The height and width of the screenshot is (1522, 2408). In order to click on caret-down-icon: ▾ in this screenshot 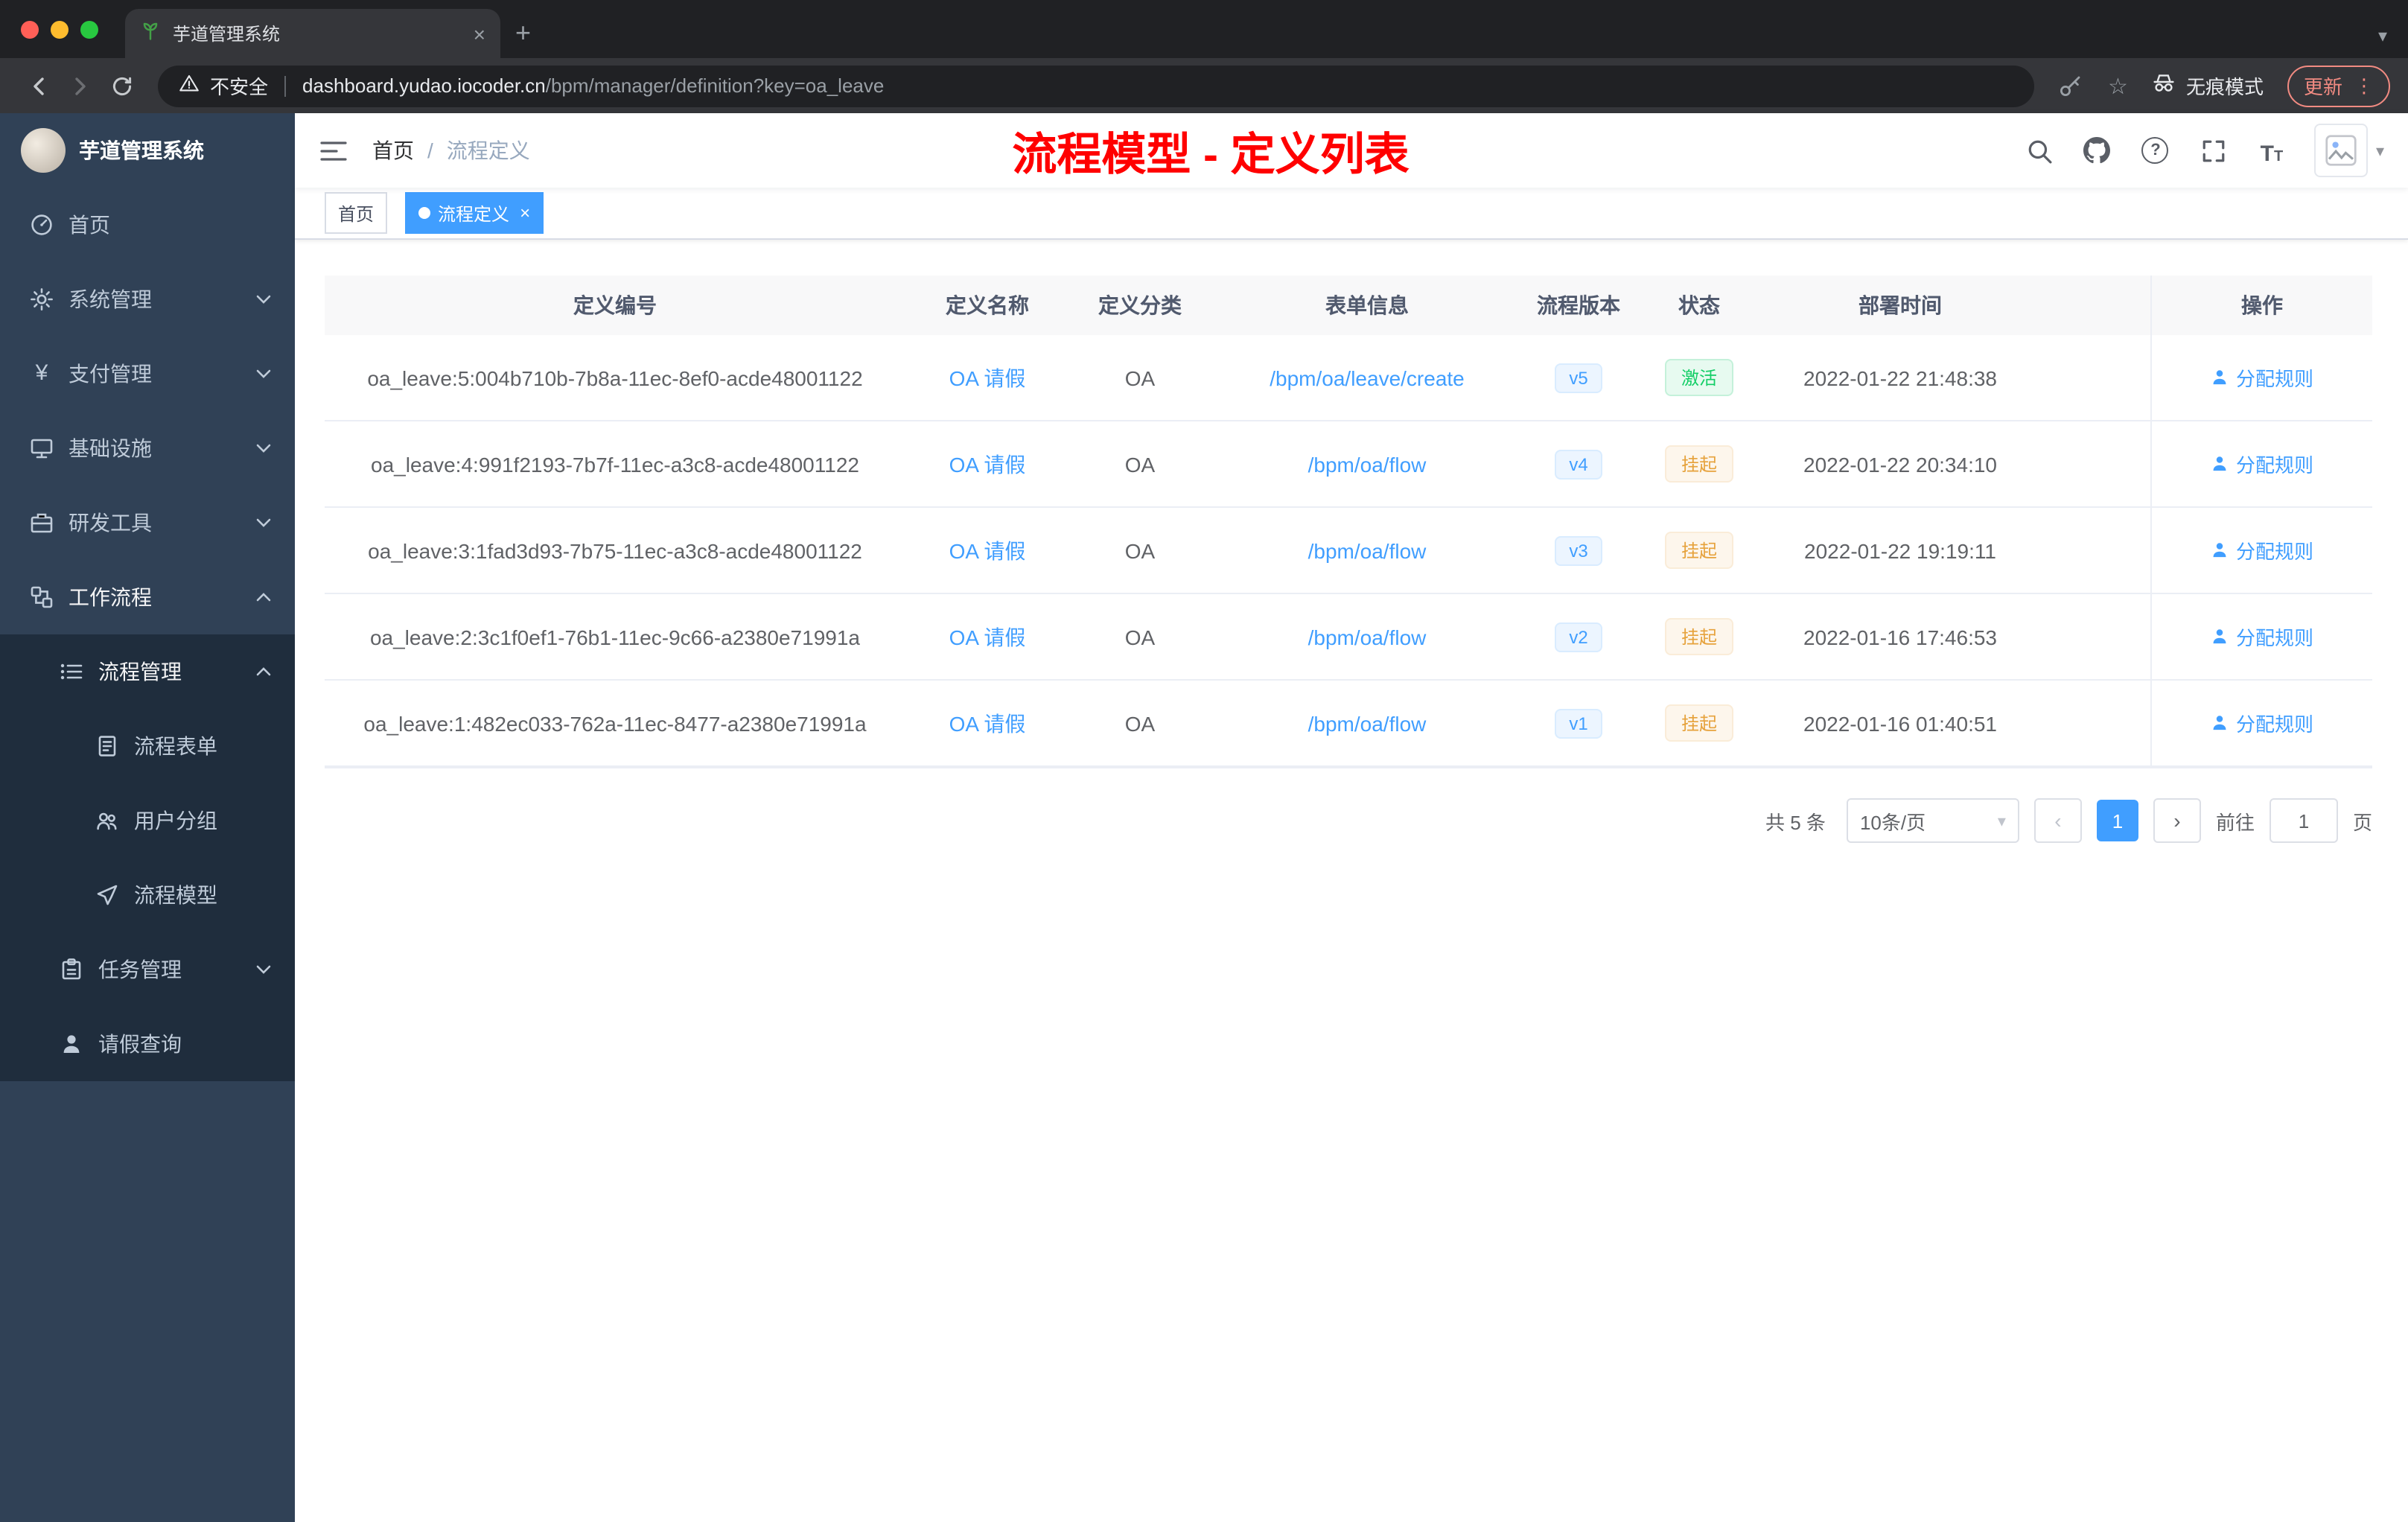, I will do `click(2380, 150)`.